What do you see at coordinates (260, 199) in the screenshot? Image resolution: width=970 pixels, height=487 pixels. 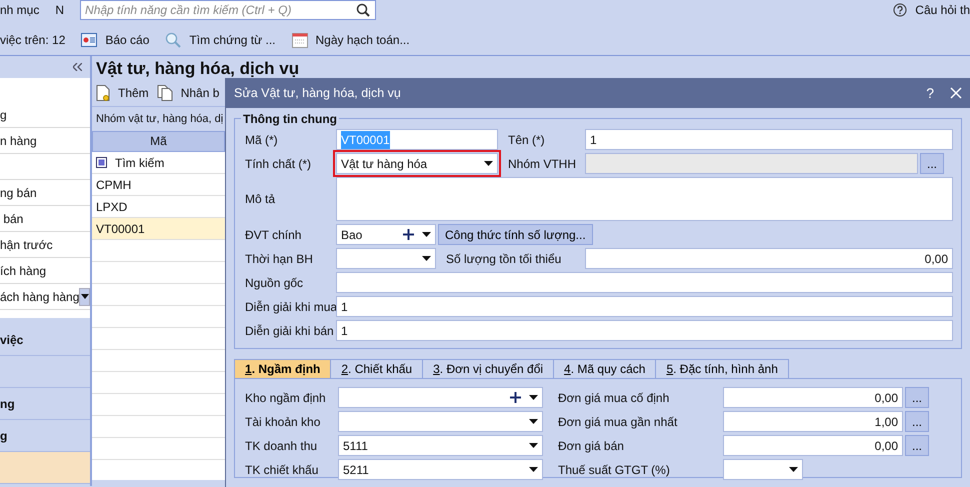 I see `field-label: Mô tả` at bounding box center [260, 199].